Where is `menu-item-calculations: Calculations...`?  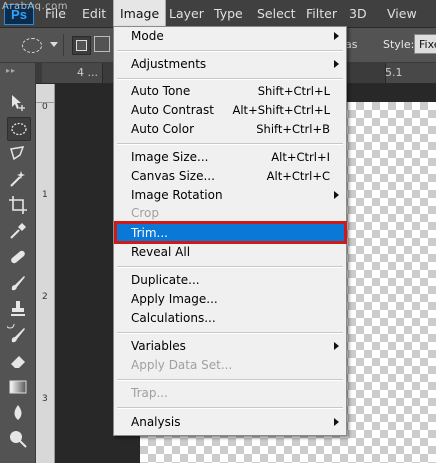 menu-item-calculations: Calculations... is located at coordinates (230, 318).